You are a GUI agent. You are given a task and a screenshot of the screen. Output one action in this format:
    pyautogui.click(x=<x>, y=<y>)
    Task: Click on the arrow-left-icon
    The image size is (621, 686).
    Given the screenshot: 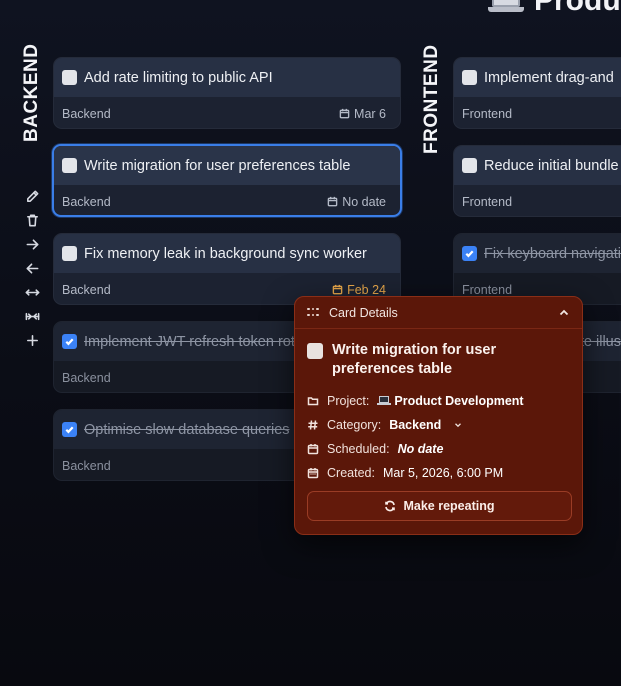 What is the action you would take?
    pyautogui.click(x=32, y=268)
    